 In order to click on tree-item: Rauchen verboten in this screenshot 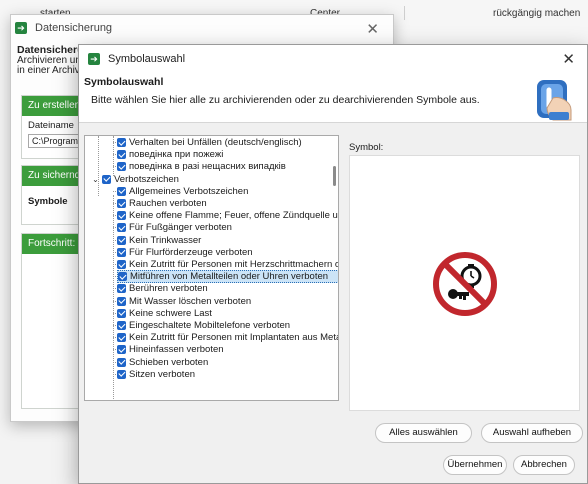, I will do `click(227, 203)`.